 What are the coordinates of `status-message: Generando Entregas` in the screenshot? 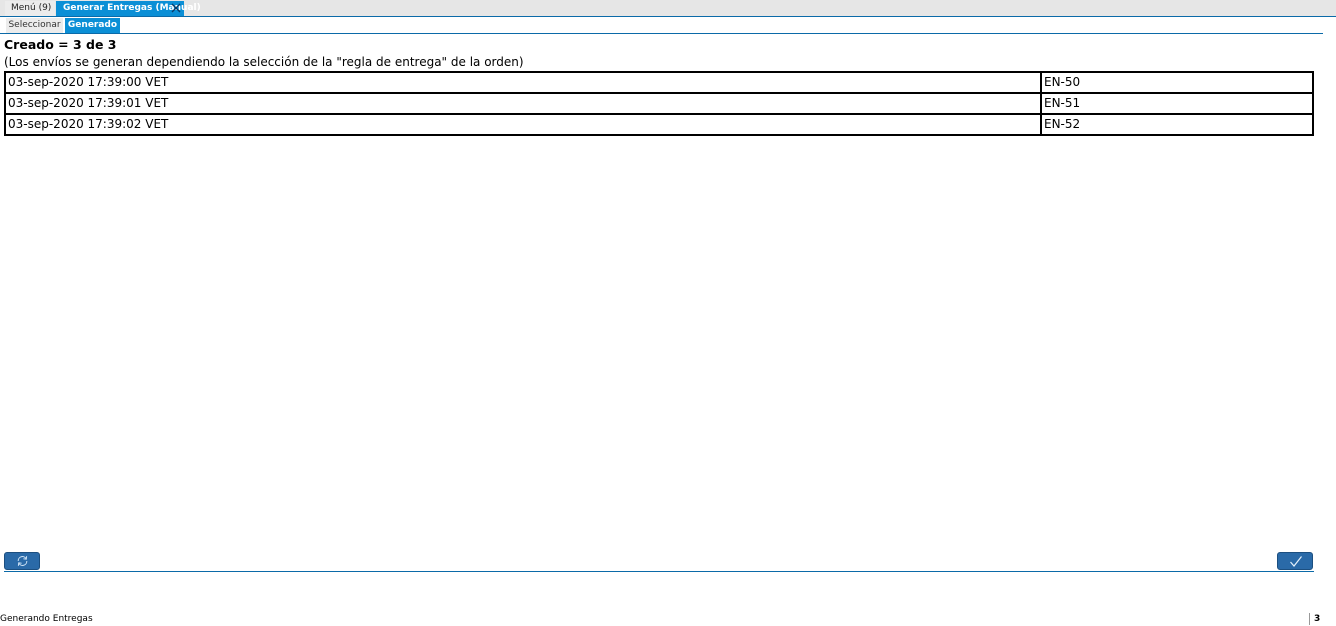 It's located at (46, 619).